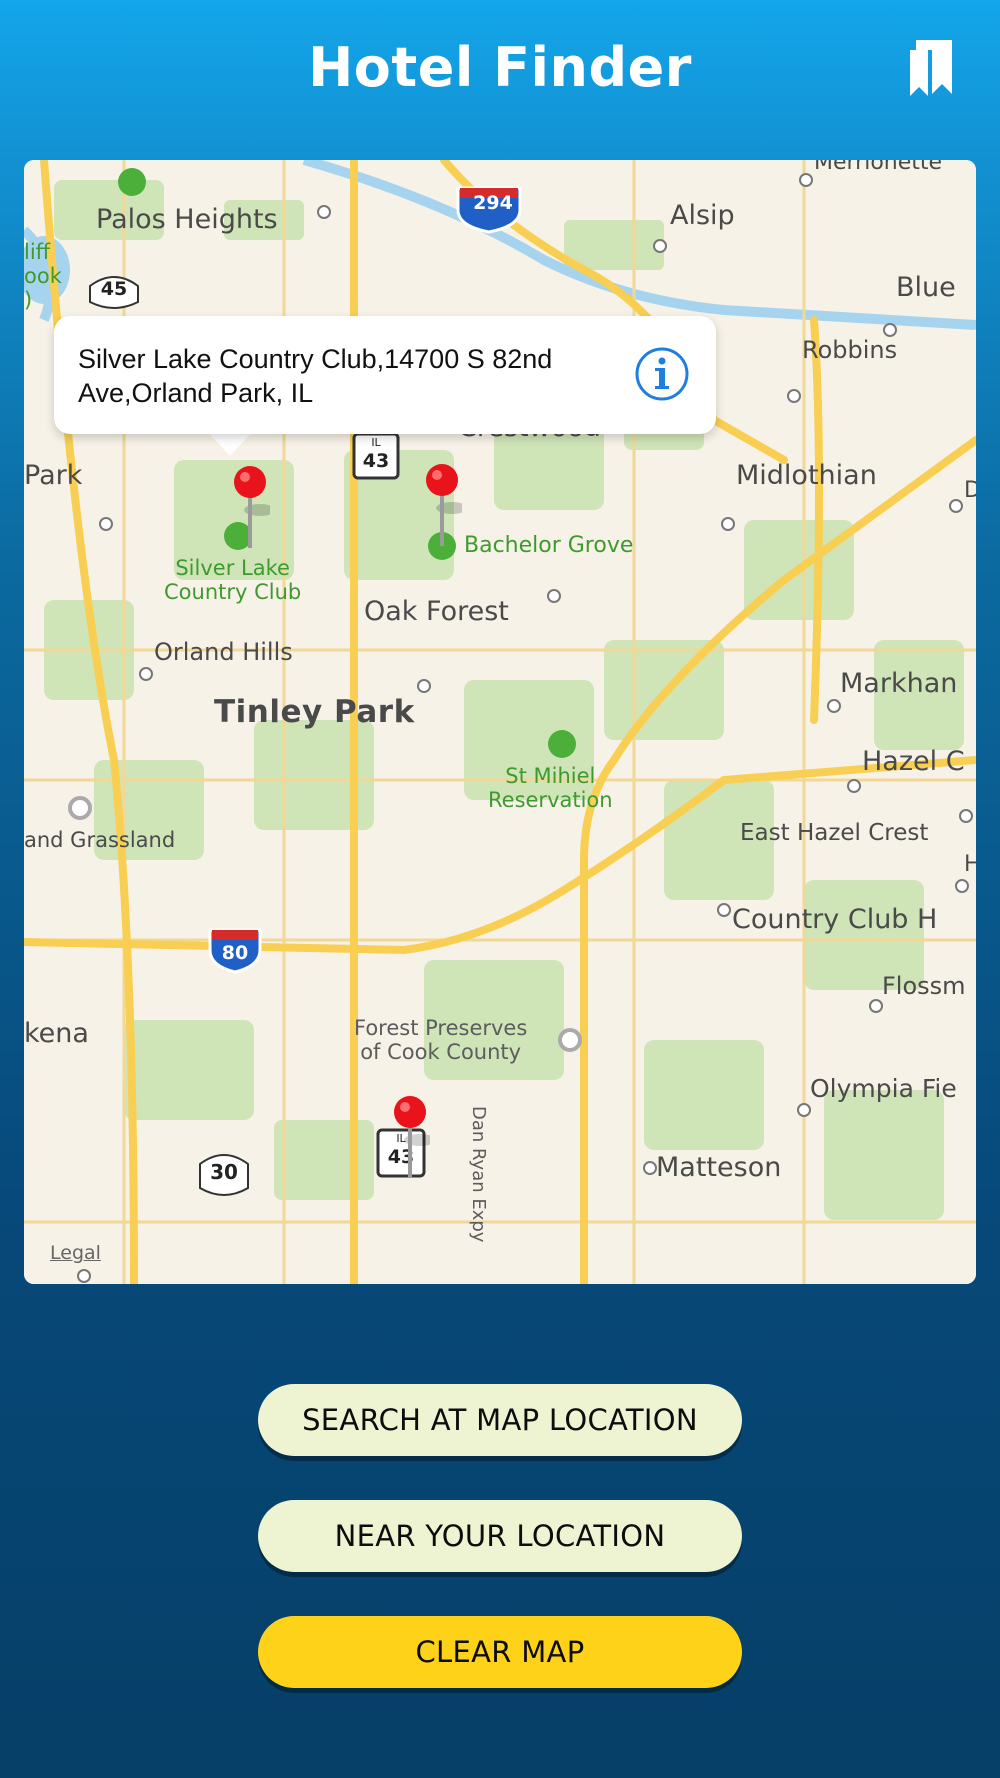 The height and width of the screenshot is (1778, 1000). What do you see at coordinates (878, 167) in the screenshot?
I see `map-label-merrionette: Merrionette` at bounding box center [878, 167].